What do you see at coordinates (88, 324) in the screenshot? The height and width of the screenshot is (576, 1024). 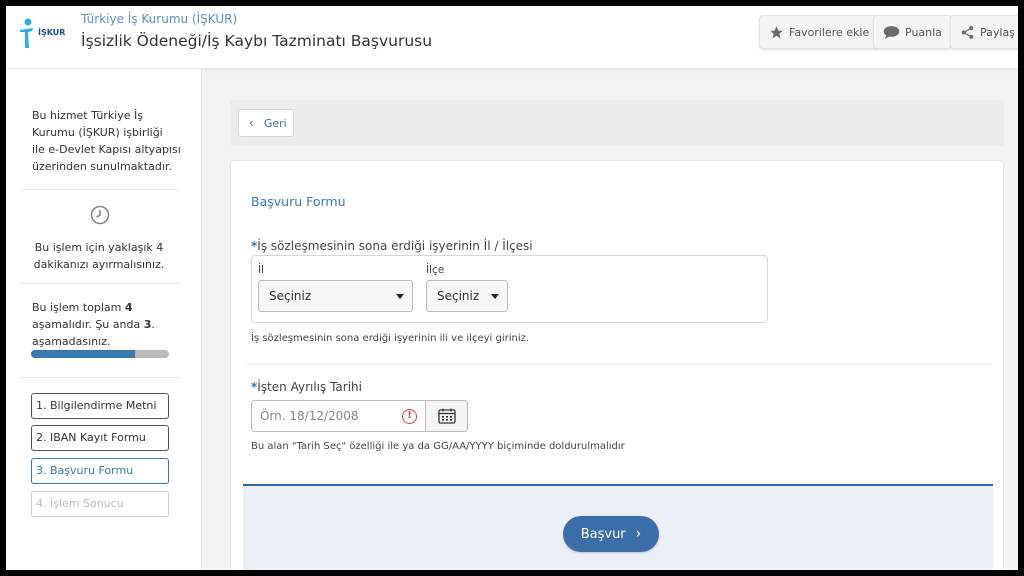 I see `stage-text-part: aşamalıdır. Şu anda` at bounding box center [88, 324].